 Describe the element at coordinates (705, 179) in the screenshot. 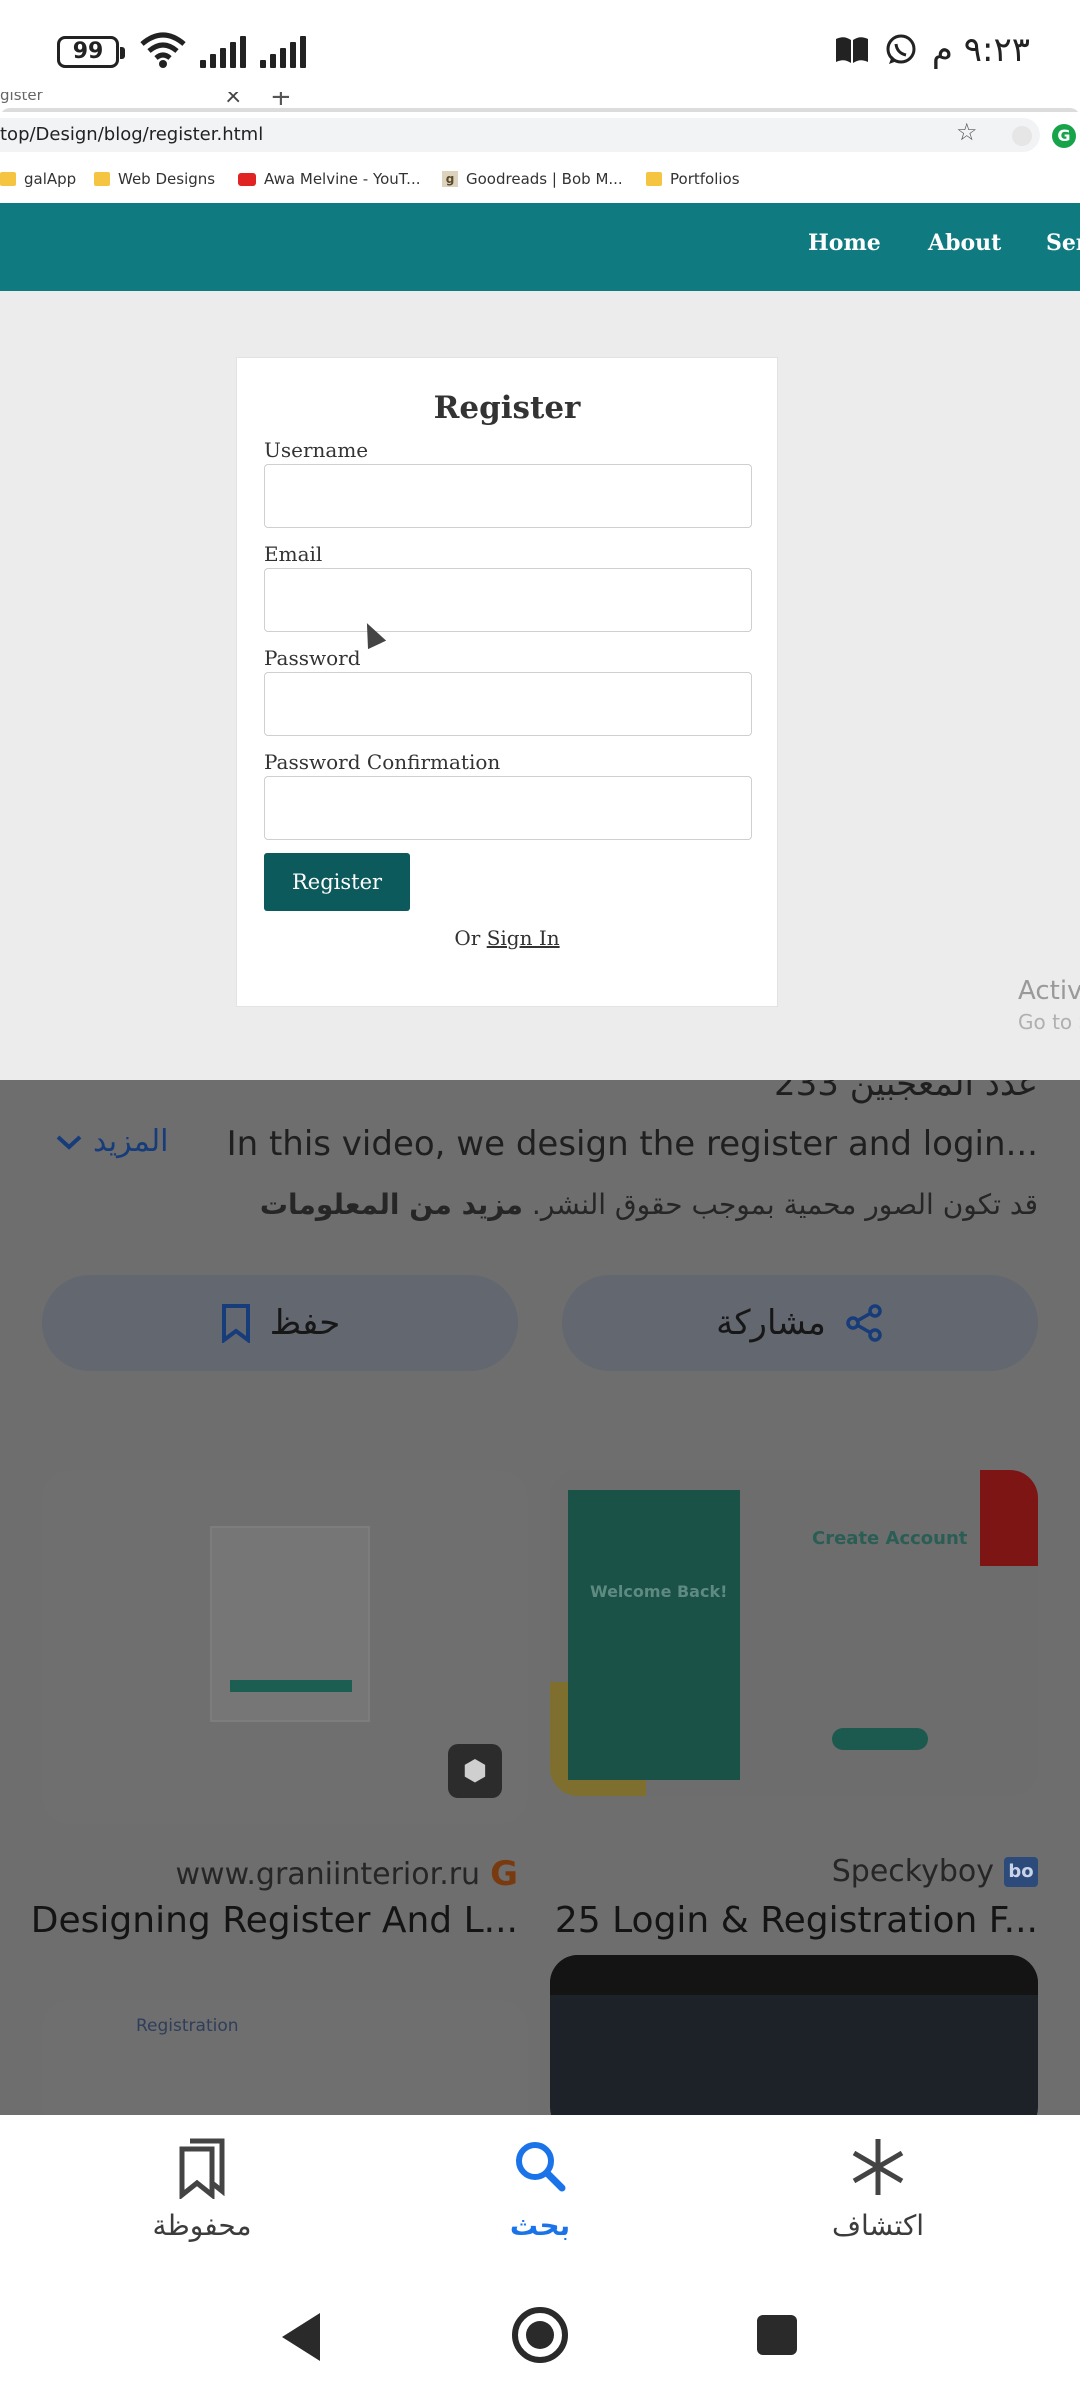

I see `bookmark-label: Portfolios` at that location.